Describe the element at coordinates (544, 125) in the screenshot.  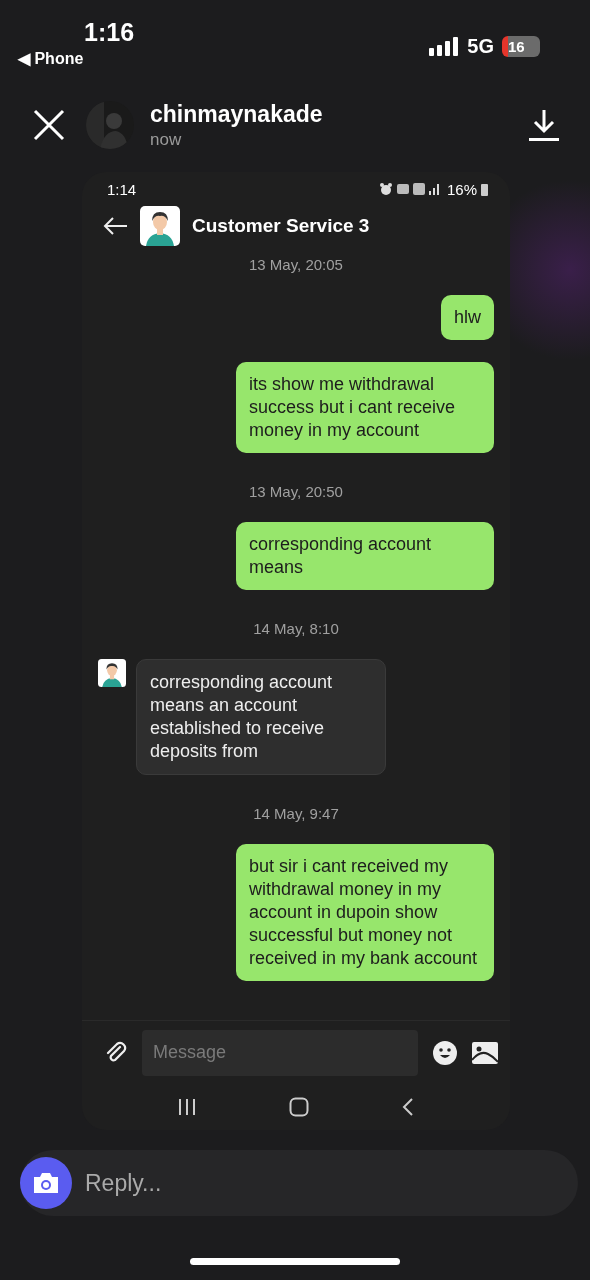
I see `download-icon` at that location.